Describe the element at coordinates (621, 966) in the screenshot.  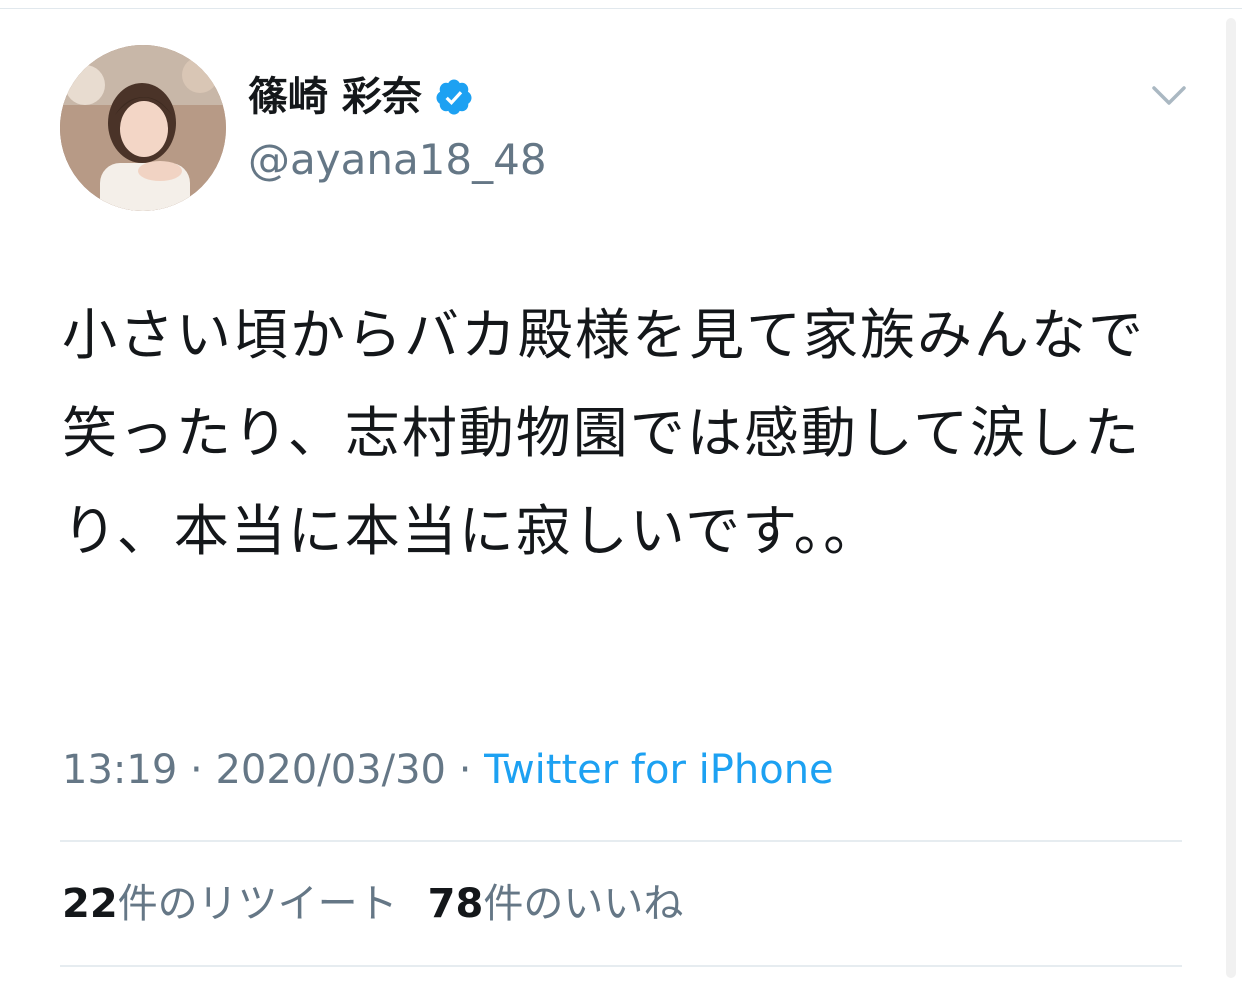
I see `stats-divider-bottom` at that location.